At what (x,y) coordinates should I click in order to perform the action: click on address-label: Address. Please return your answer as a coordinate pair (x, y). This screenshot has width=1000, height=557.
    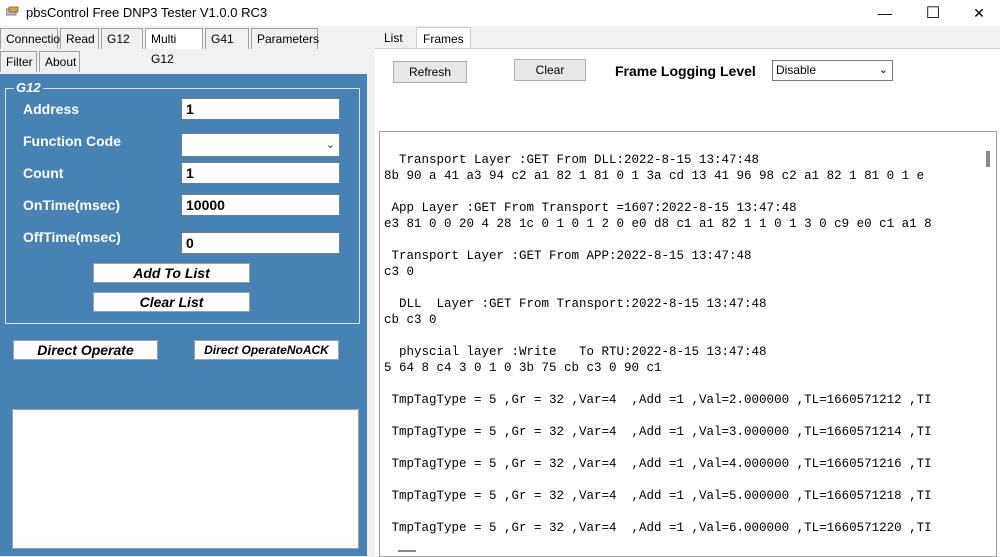
    Looking at the image, I should click on (51, 109).